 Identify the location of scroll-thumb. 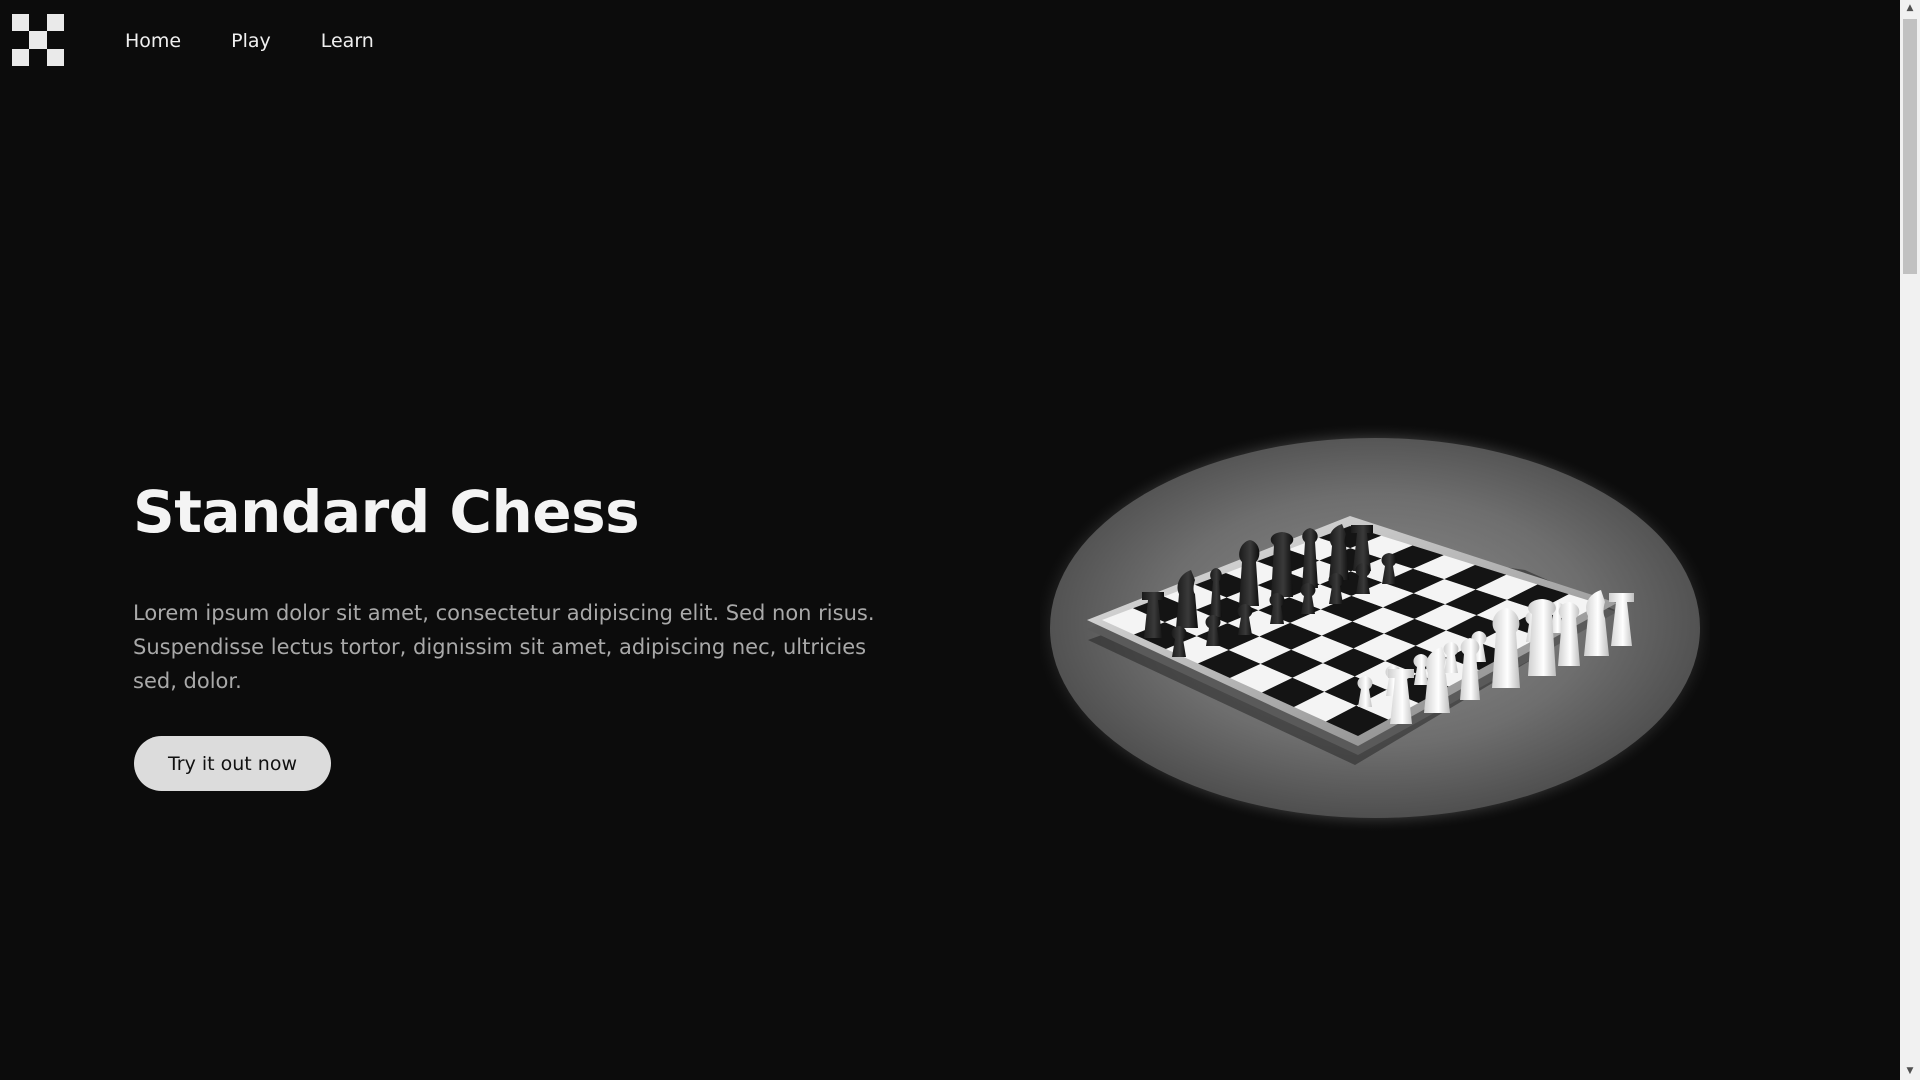
(1910, 146).